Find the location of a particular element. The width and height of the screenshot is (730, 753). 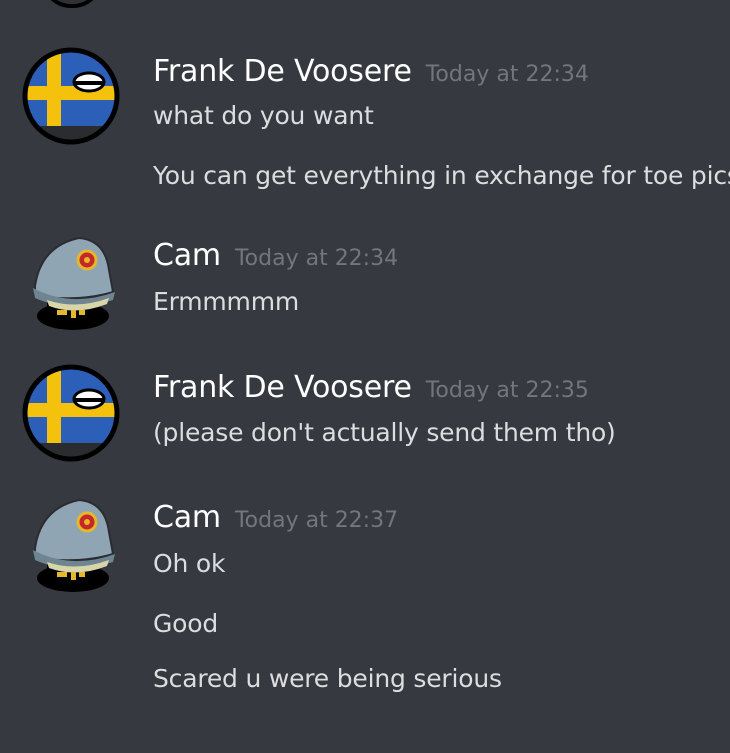

previous-avatar-partial is located at coordinates (72, 4).